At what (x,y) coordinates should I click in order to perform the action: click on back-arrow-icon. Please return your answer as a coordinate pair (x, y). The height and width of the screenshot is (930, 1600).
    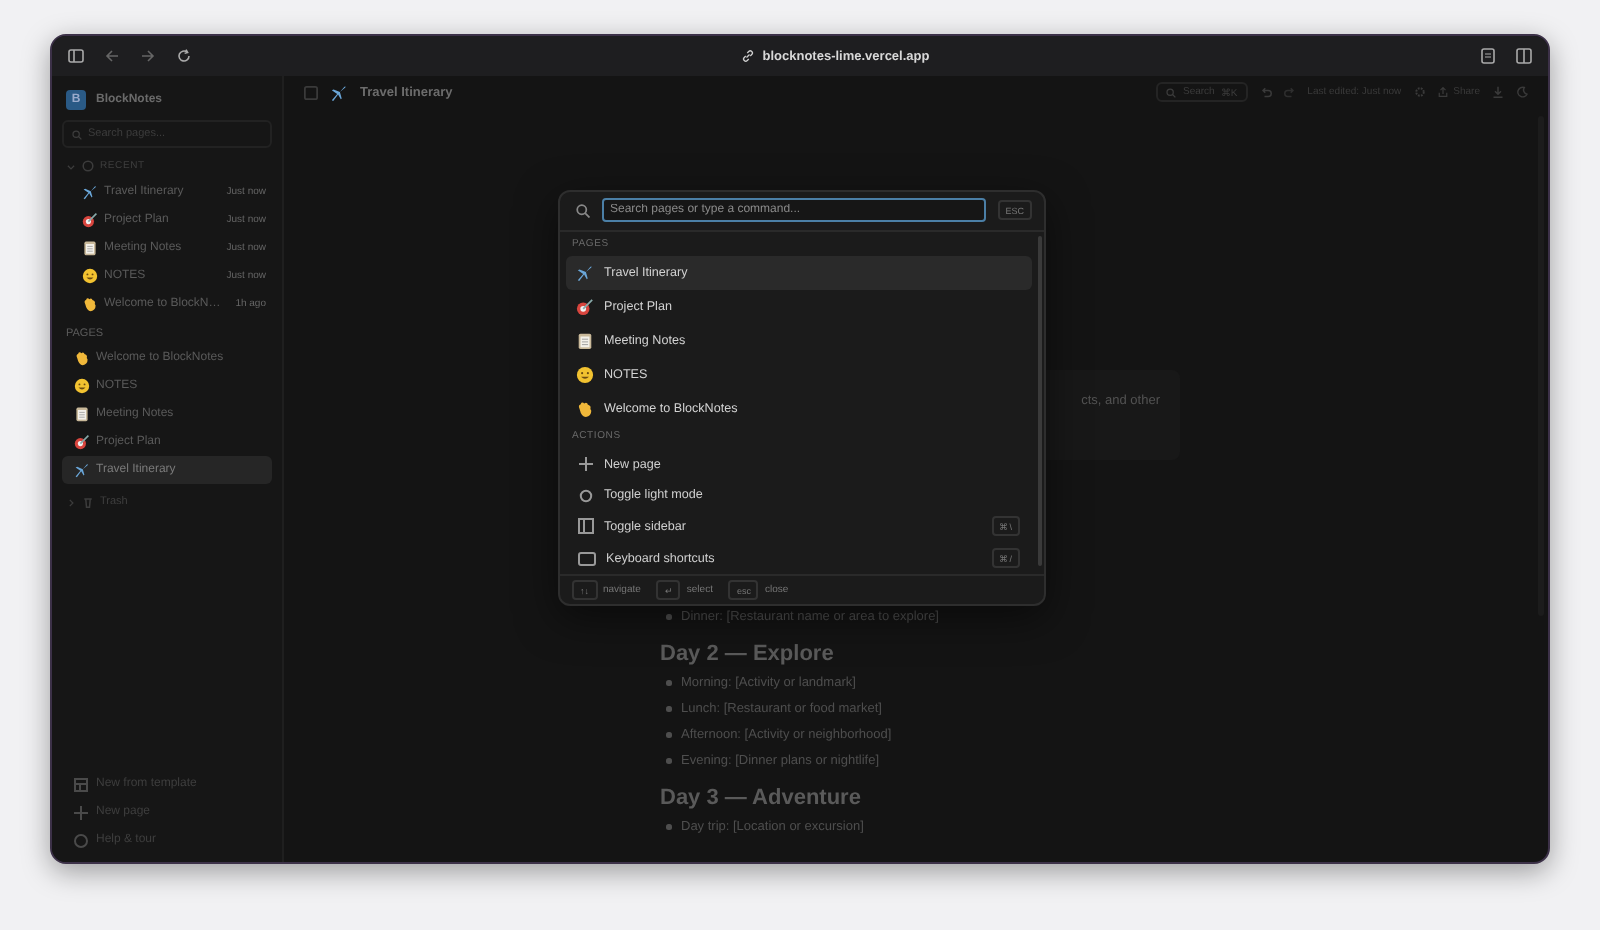
    Looking at the image, I should click on (112, 56).